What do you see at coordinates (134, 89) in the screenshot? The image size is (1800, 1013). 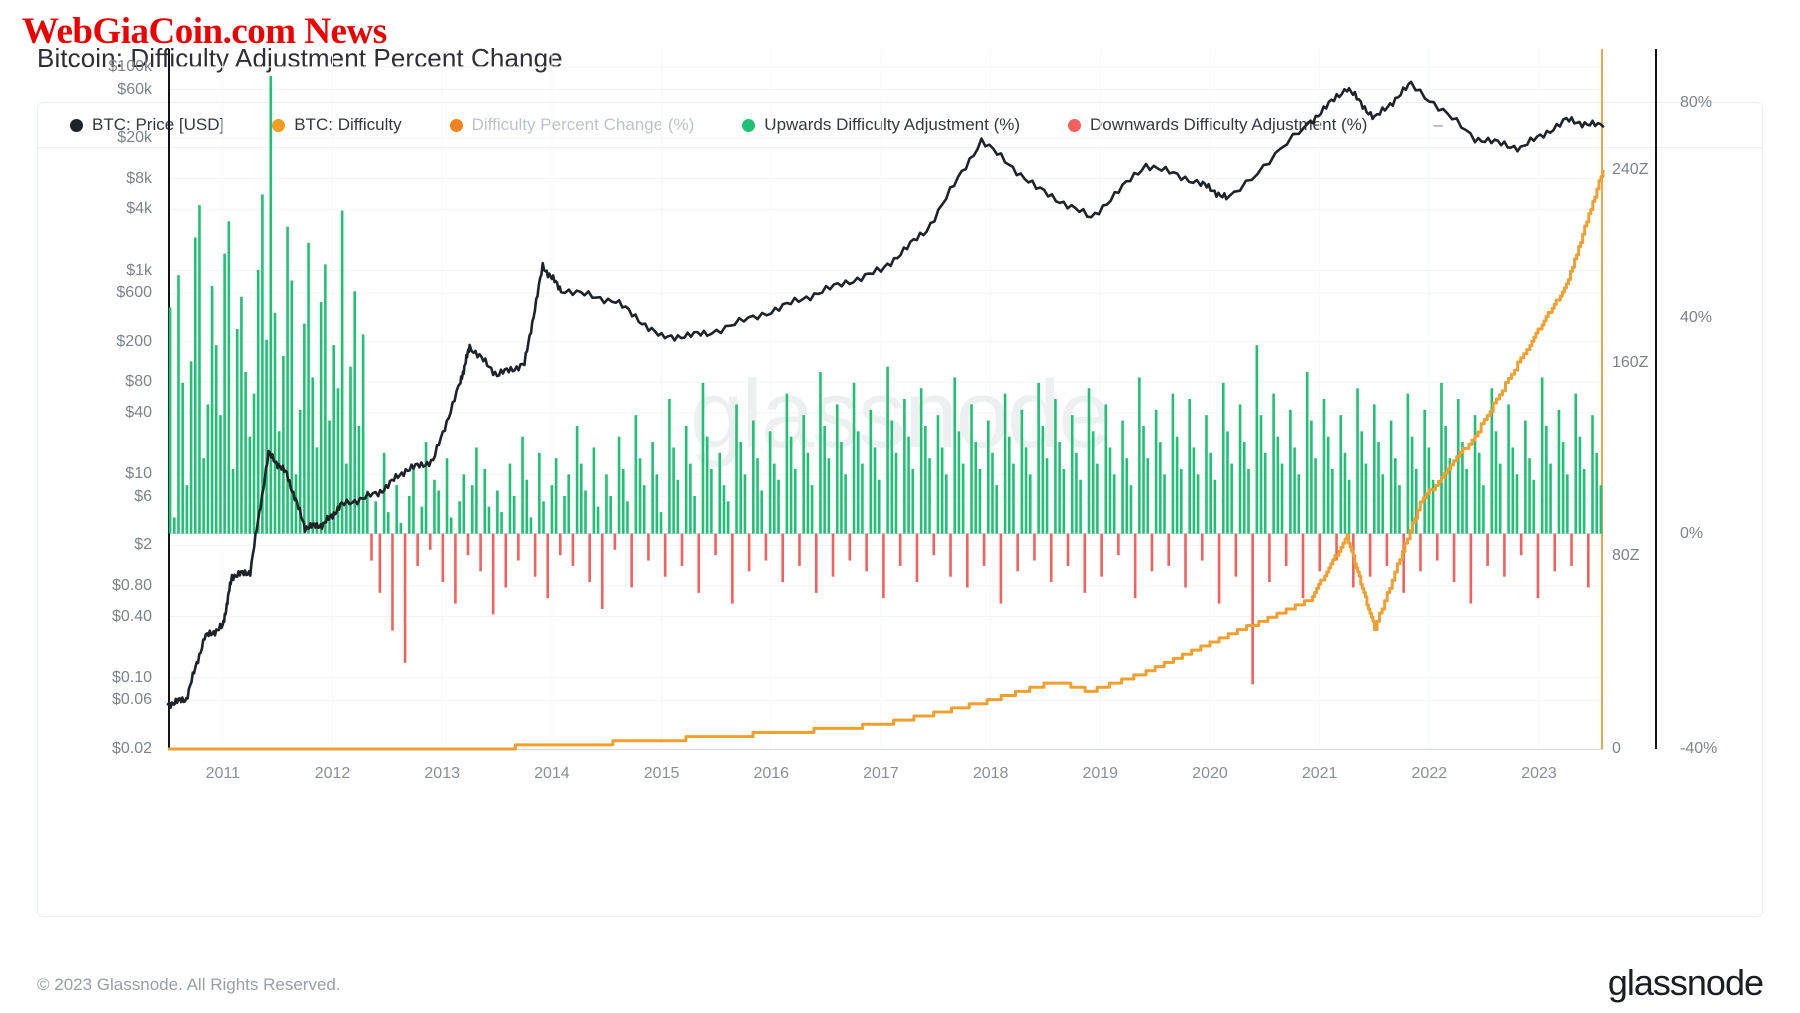 I see `y-left-tick: $60k` at bounding box center [134, 89].